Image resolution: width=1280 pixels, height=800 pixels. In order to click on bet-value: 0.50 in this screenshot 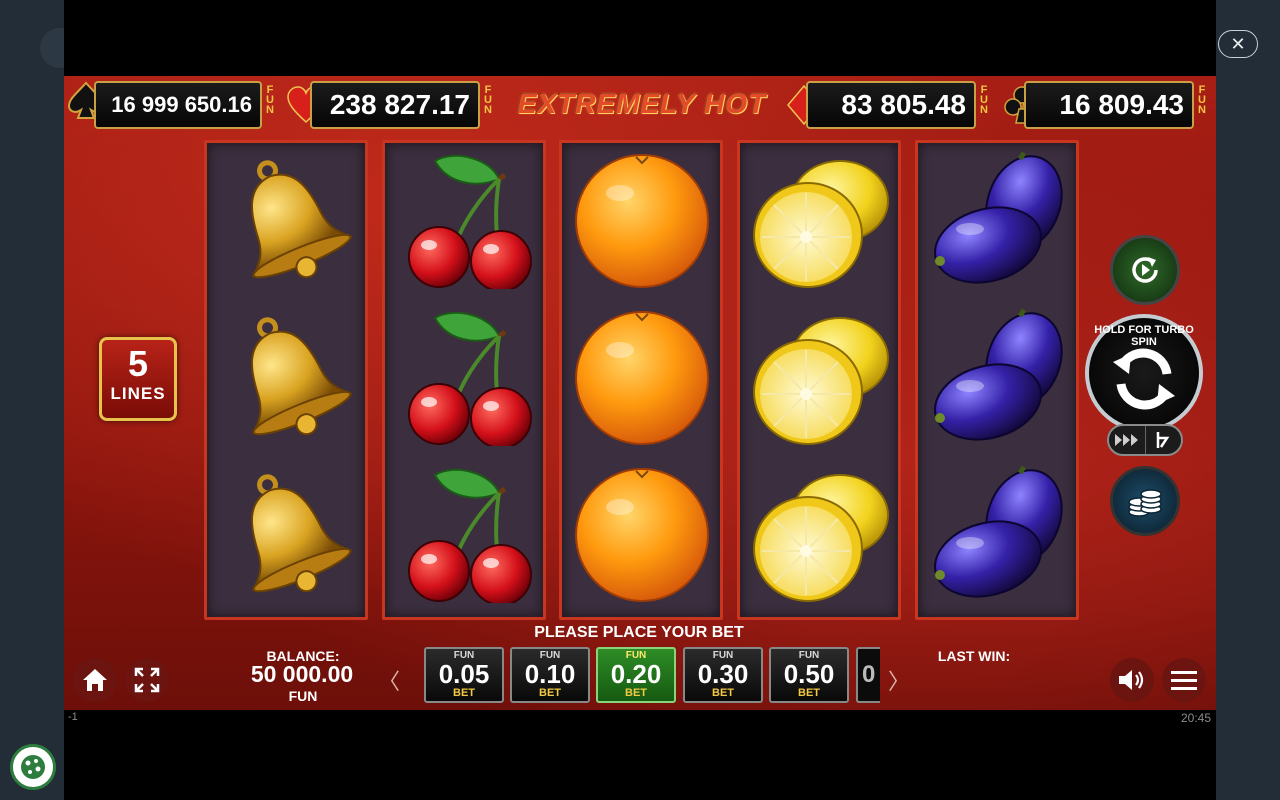, I will do `click(809, 674)`.